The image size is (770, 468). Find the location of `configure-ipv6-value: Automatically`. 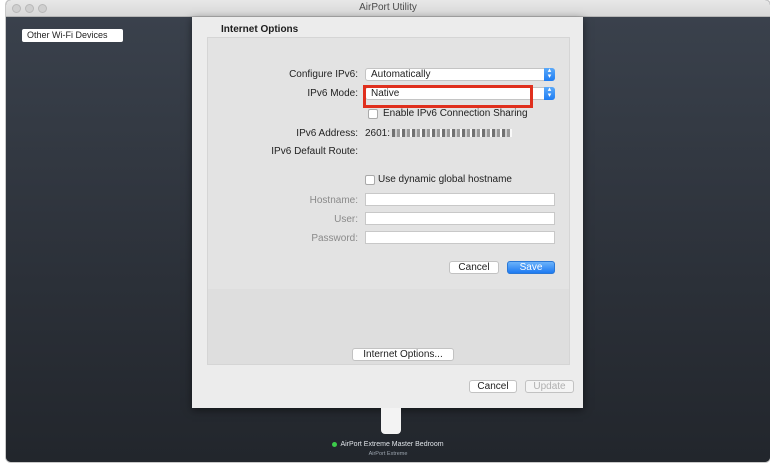

configure-ipv6-value: Automatically is located at coordinates (401, 74).